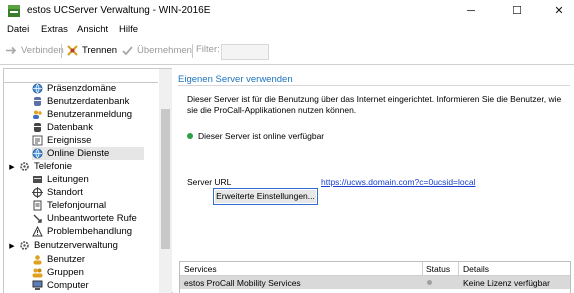  What do you see at coordinates (90, 231) in the screenshot?
I see `tree-item-label: Problembehandlung` at bounding box center [90, 231].